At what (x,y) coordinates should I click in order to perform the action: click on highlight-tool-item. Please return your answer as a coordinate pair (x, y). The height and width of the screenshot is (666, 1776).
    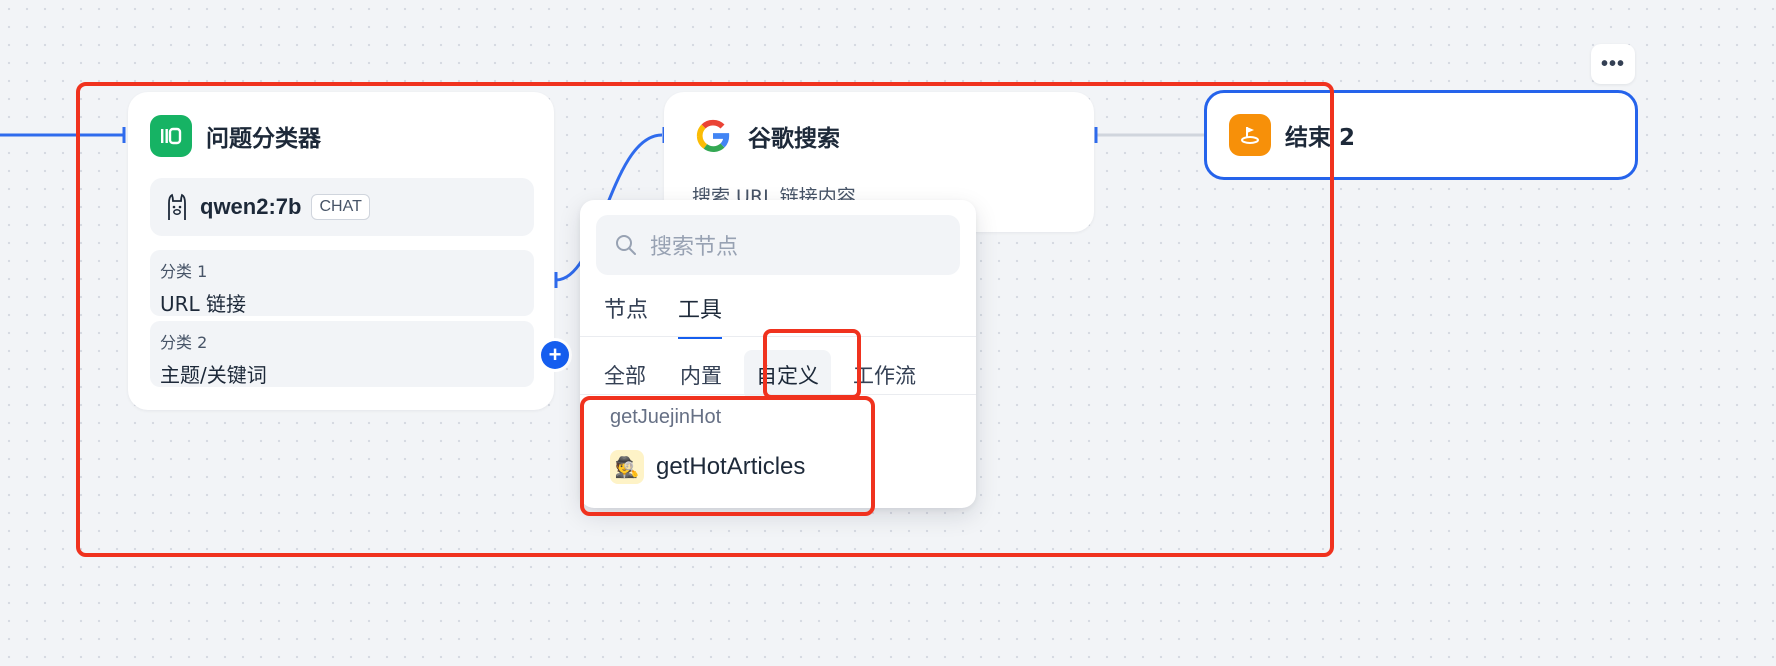
    Looking at the image, I should click on (727, 456).